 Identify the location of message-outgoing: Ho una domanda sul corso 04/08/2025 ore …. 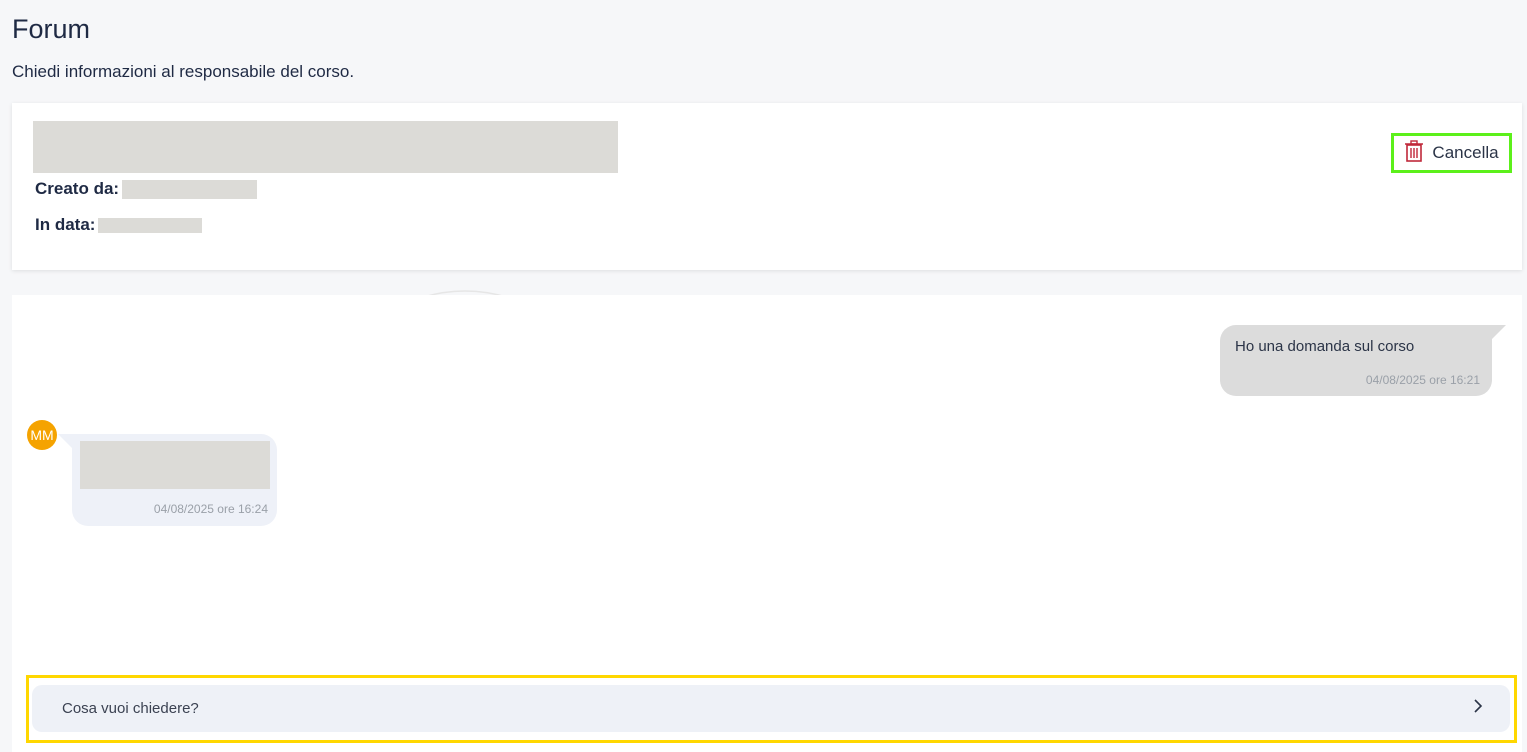
(1363, 360).